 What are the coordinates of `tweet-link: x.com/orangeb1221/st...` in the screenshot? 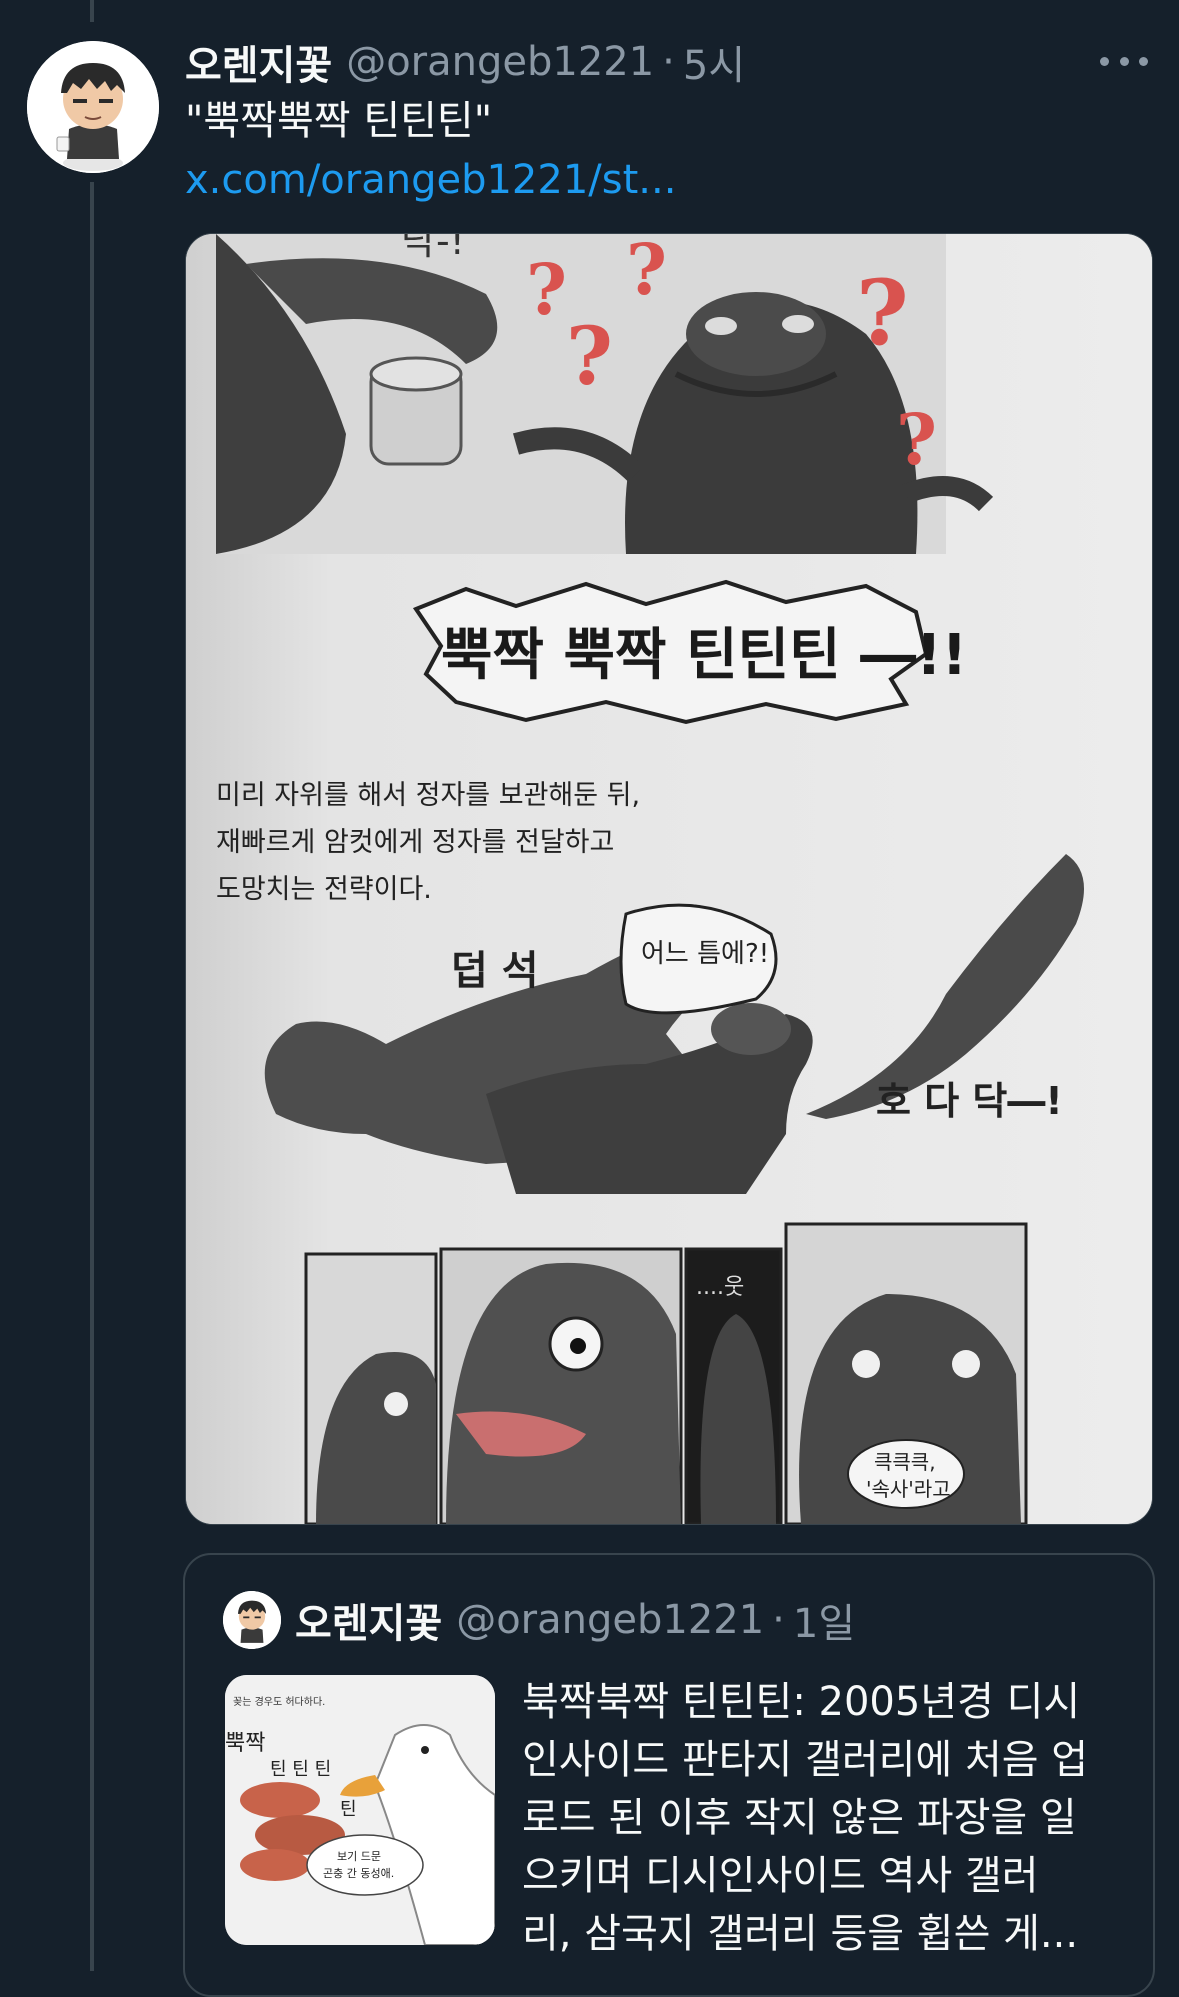 It's located at (430, 180).